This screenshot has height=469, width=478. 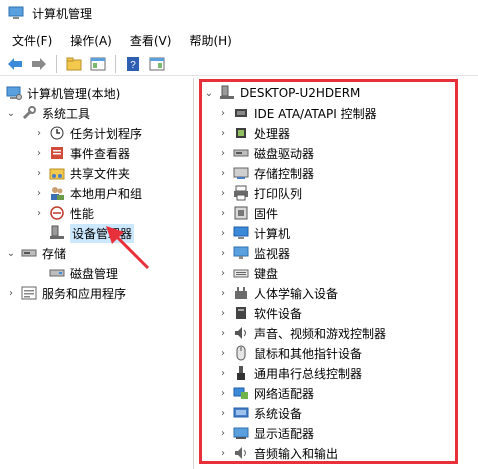 I want to click on device-category-row: › 磁盘驱动器, so click(x=265, y=153).